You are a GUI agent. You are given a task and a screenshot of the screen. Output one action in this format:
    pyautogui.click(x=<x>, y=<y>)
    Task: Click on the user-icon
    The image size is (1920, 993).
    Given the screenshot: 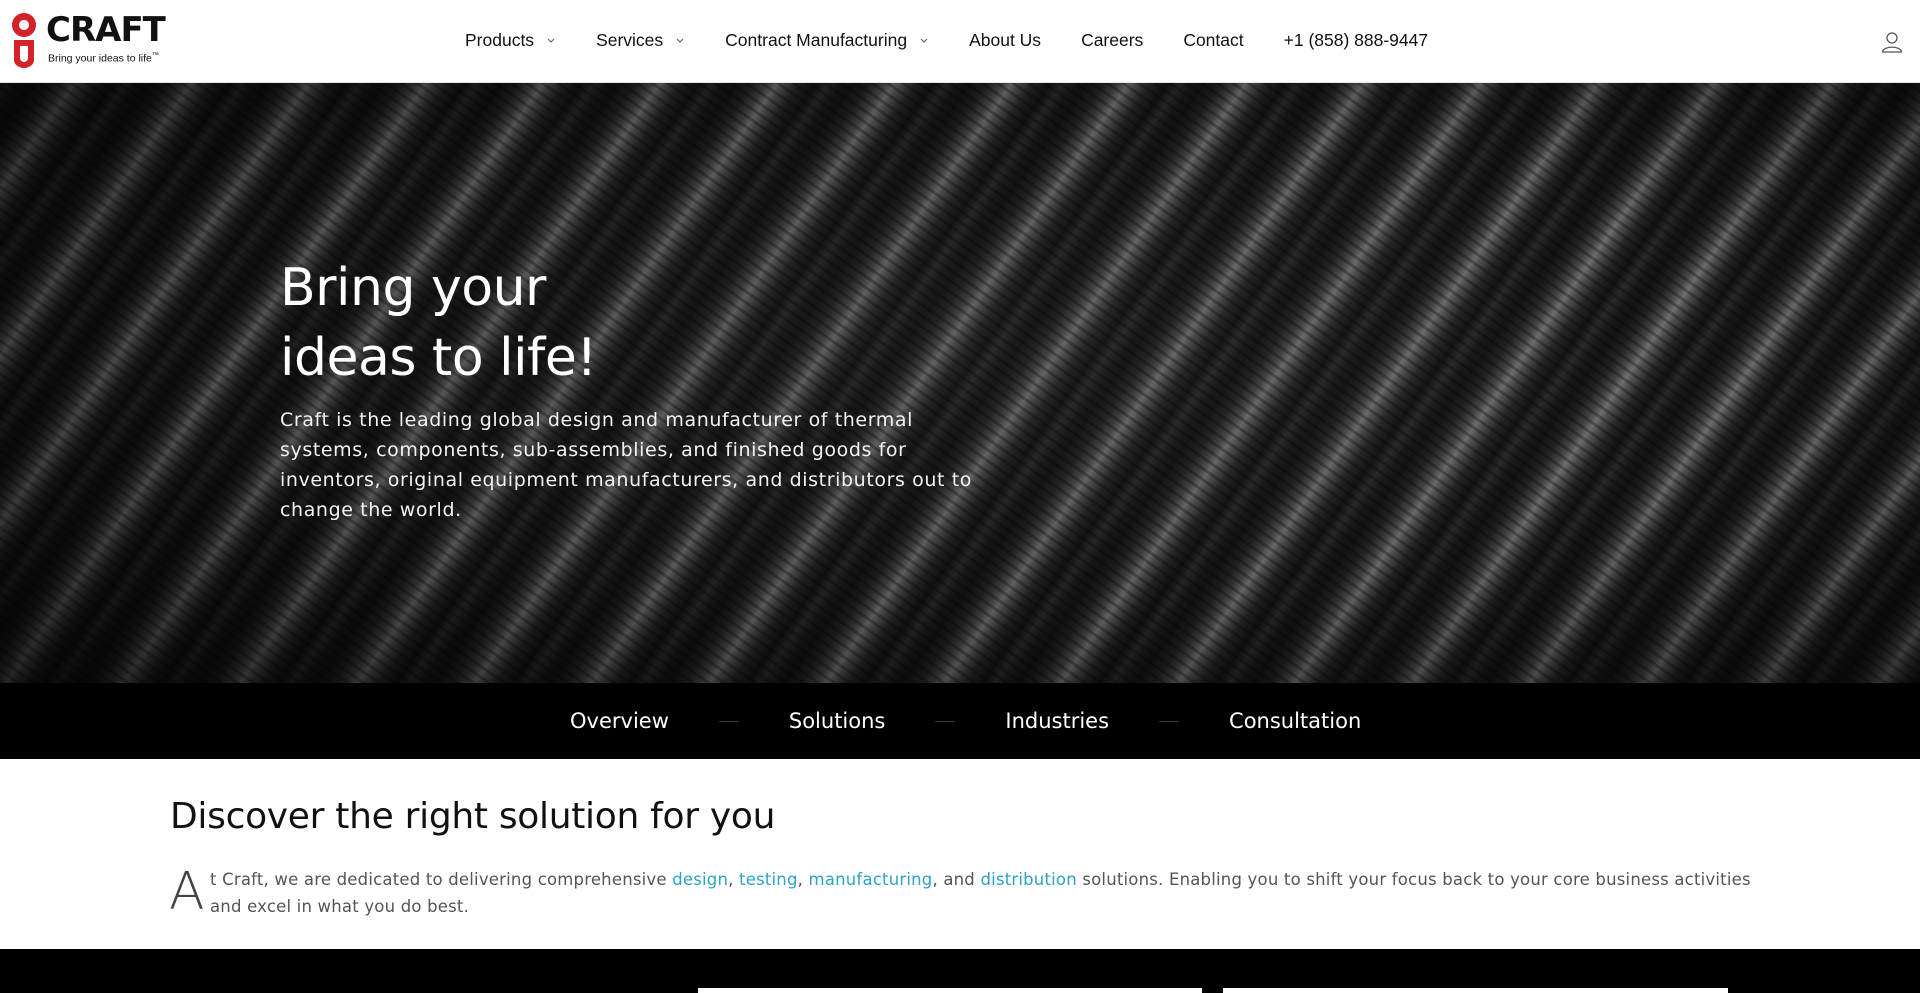 What is the action you would take?
    pyautogui.click(x=1892, y=42)
    